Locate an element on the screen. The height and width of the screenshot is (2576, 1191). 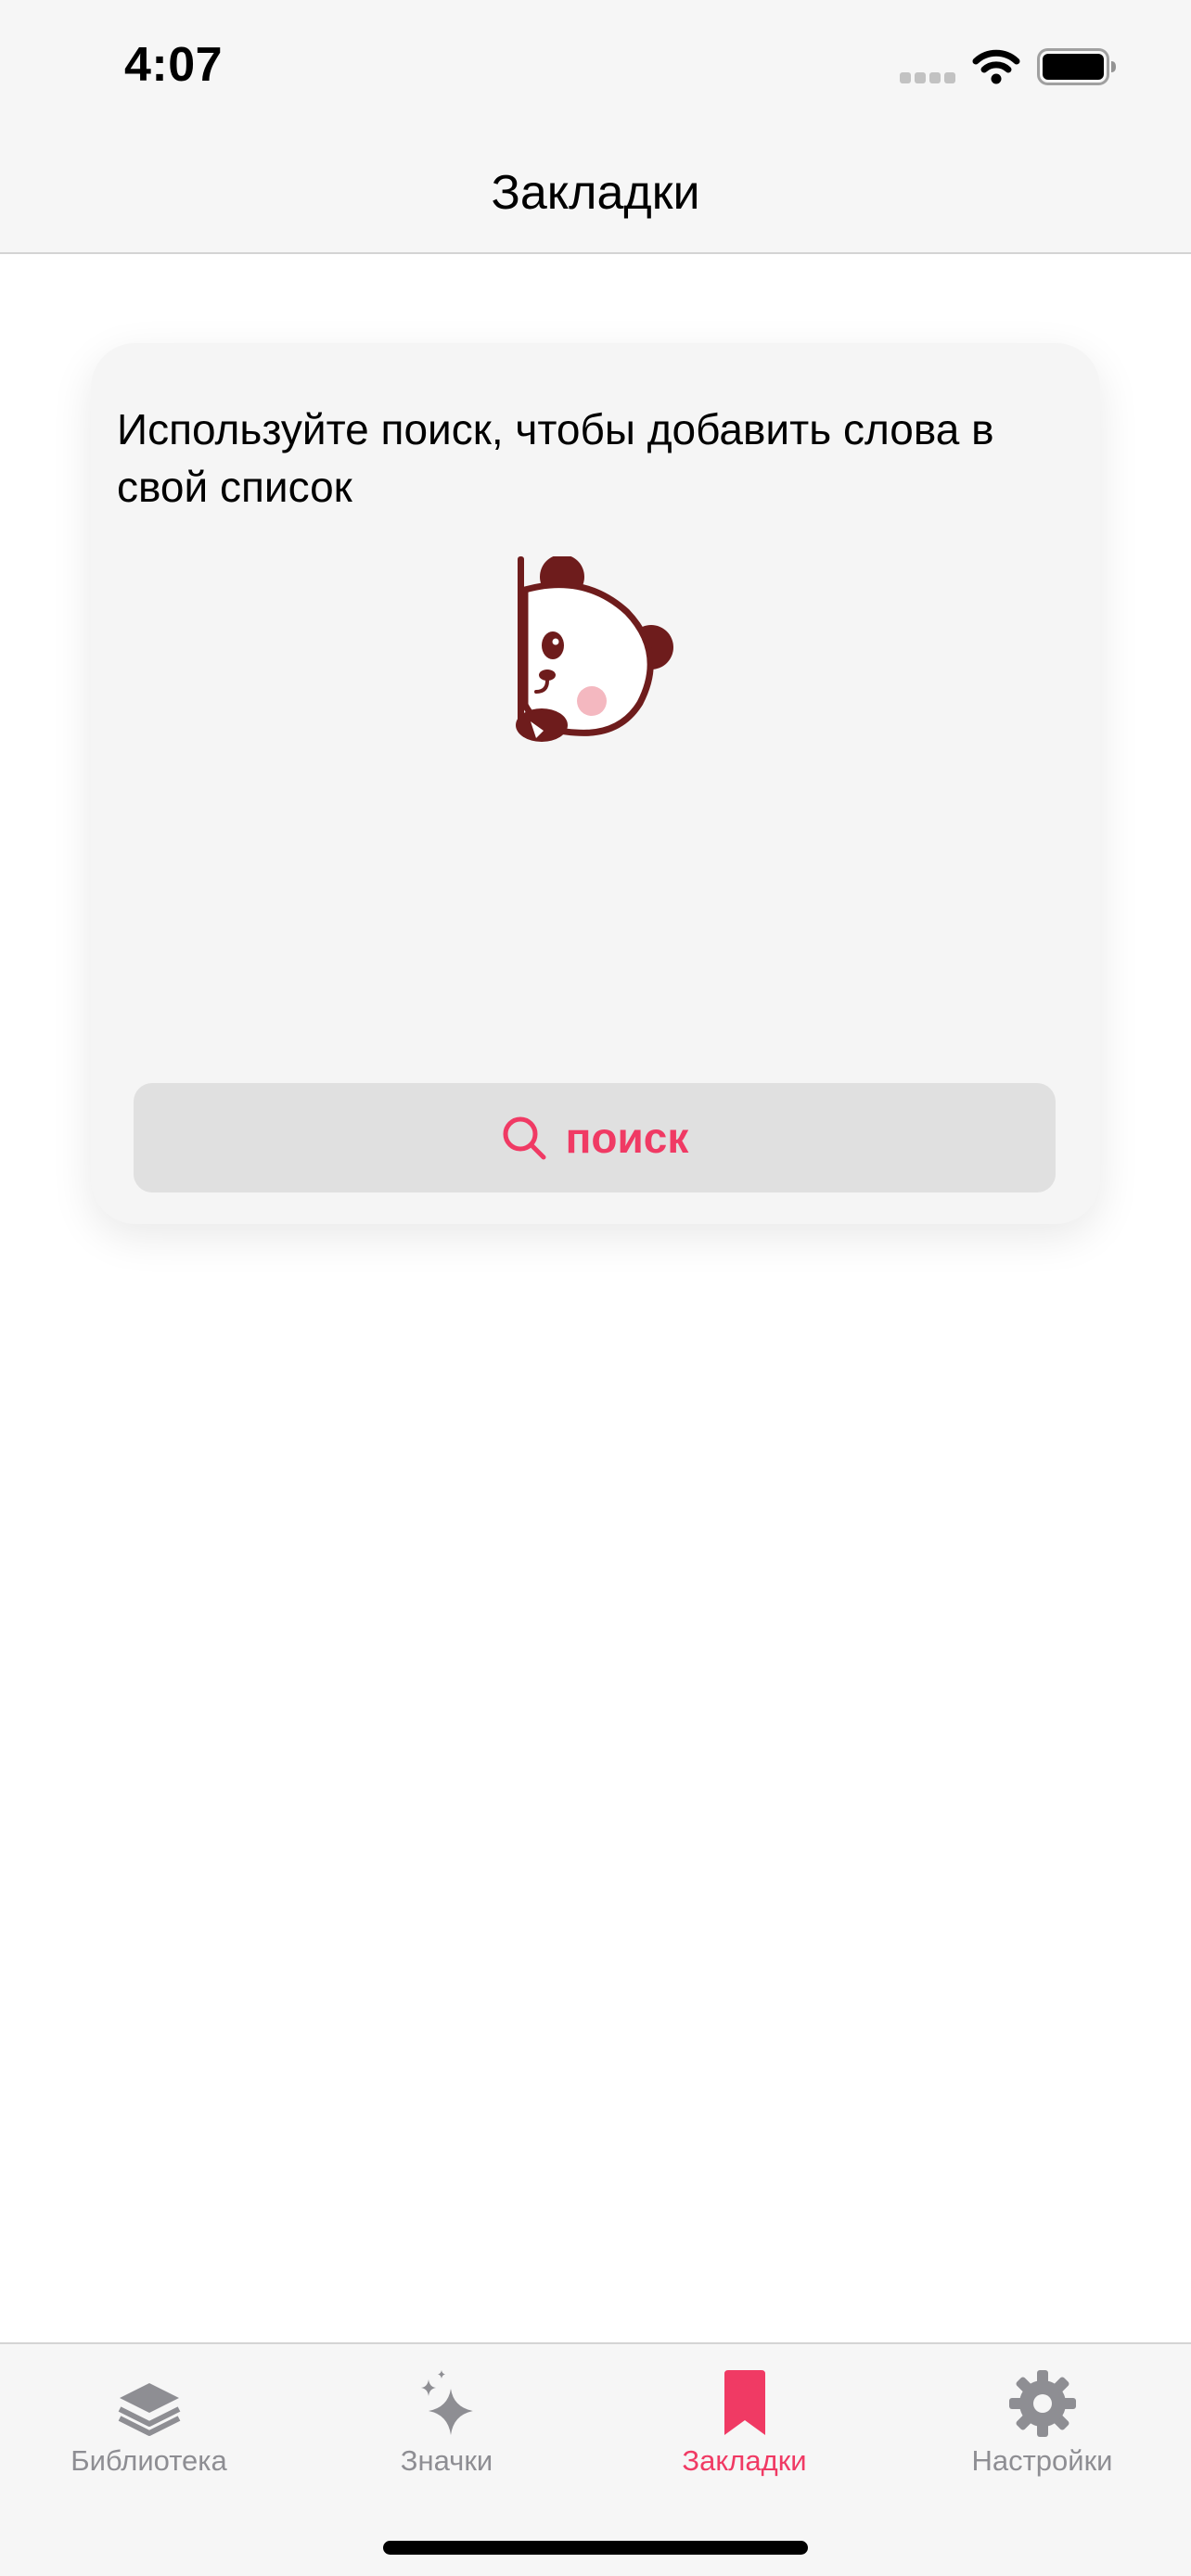
tab-settings: Настройки is located at coordinates (1042, 2413).